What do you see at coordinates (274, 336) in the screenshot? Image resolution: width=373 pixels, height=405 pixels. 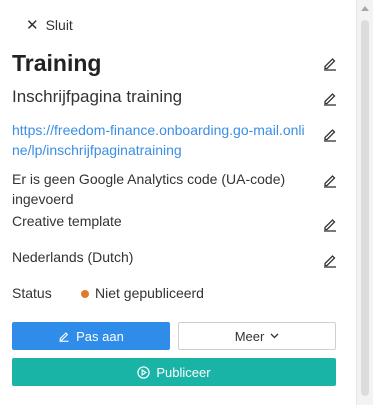 I see `chevron-down-icon` at bounding box center [274, 336].